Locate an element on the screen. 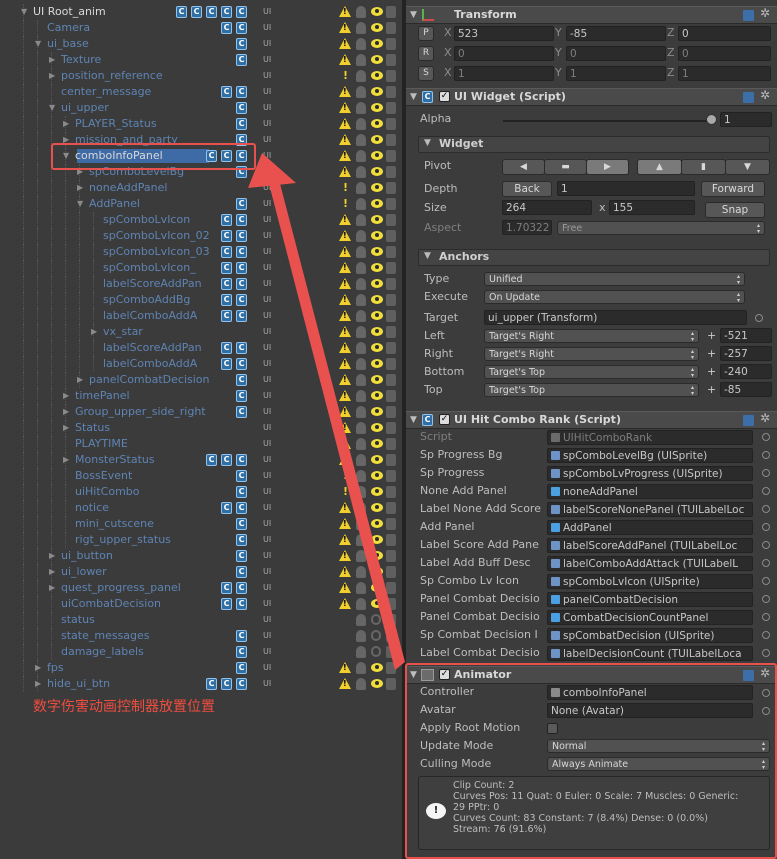 Image resolution: width=777 pixels, height=859 pixels. arrow-shaft is located at coordinates (336, 423).